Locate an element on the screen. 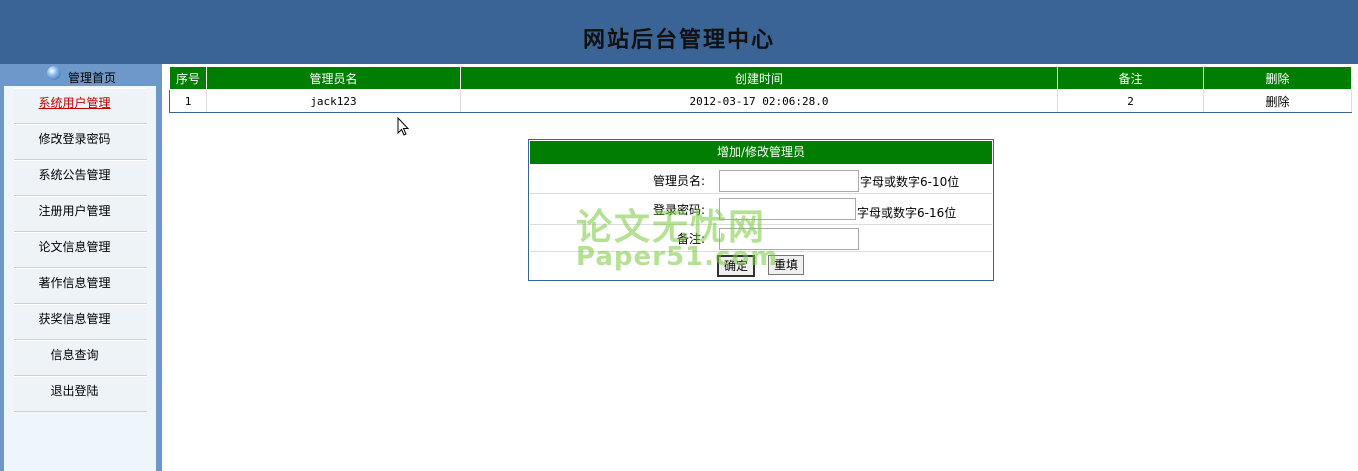 This screenshot has width=1358, height=471. delete-link: 删除 is located at coordinates (1277, 101).